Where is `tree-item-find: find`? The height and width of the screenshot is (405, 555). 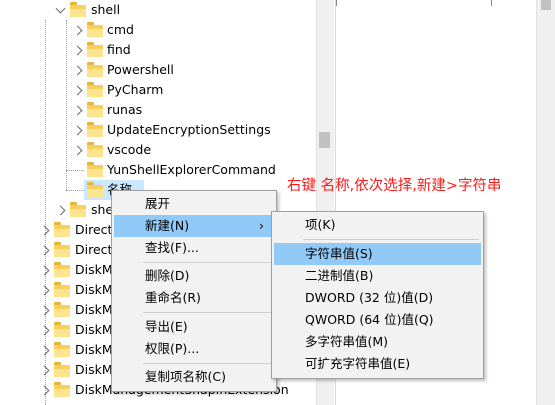
tree-item-find: find is located at coordinates (158, 50).